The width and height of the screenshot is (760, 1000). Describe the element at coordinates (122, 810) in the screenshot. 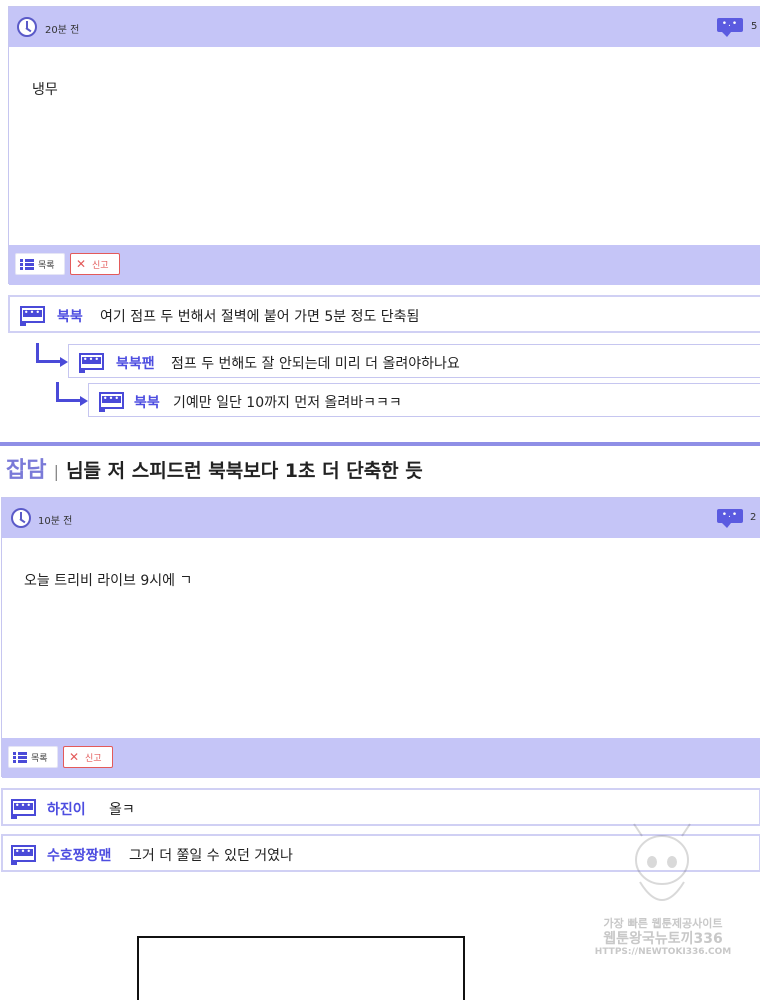

I see `comment-text: 올ㅋ` at that location.